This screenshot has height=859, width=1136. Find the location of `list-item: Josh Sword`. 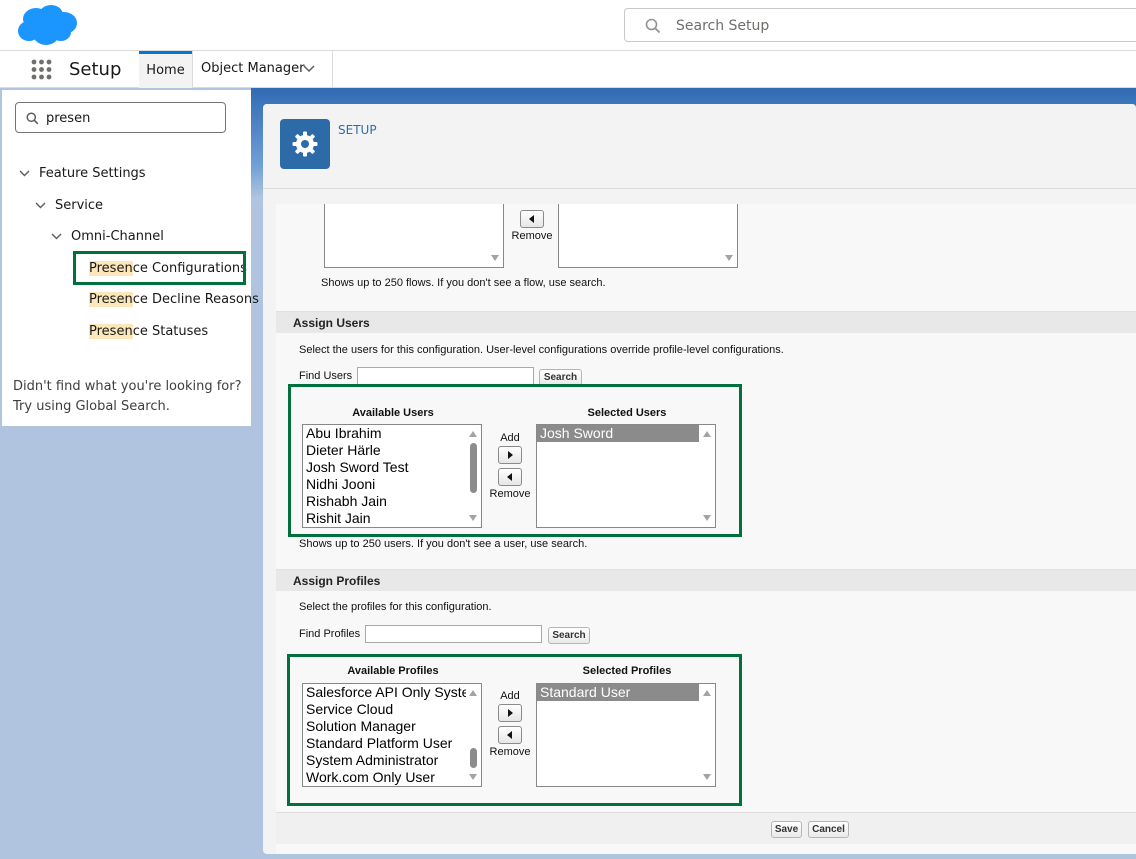

list-item: Josh Sword is located at coordinates (618, 433).